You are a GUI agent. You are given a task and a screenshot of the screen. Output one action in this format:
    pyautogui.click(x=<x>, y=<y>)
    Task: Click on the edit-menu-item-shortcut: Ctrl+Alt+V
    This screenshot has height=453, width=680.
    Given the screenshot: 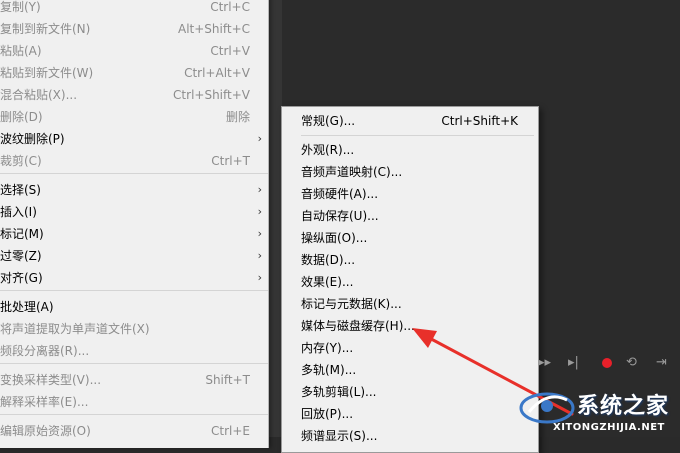 What is the action you would take?
    pyautogui.click(x=217, y=73)
    